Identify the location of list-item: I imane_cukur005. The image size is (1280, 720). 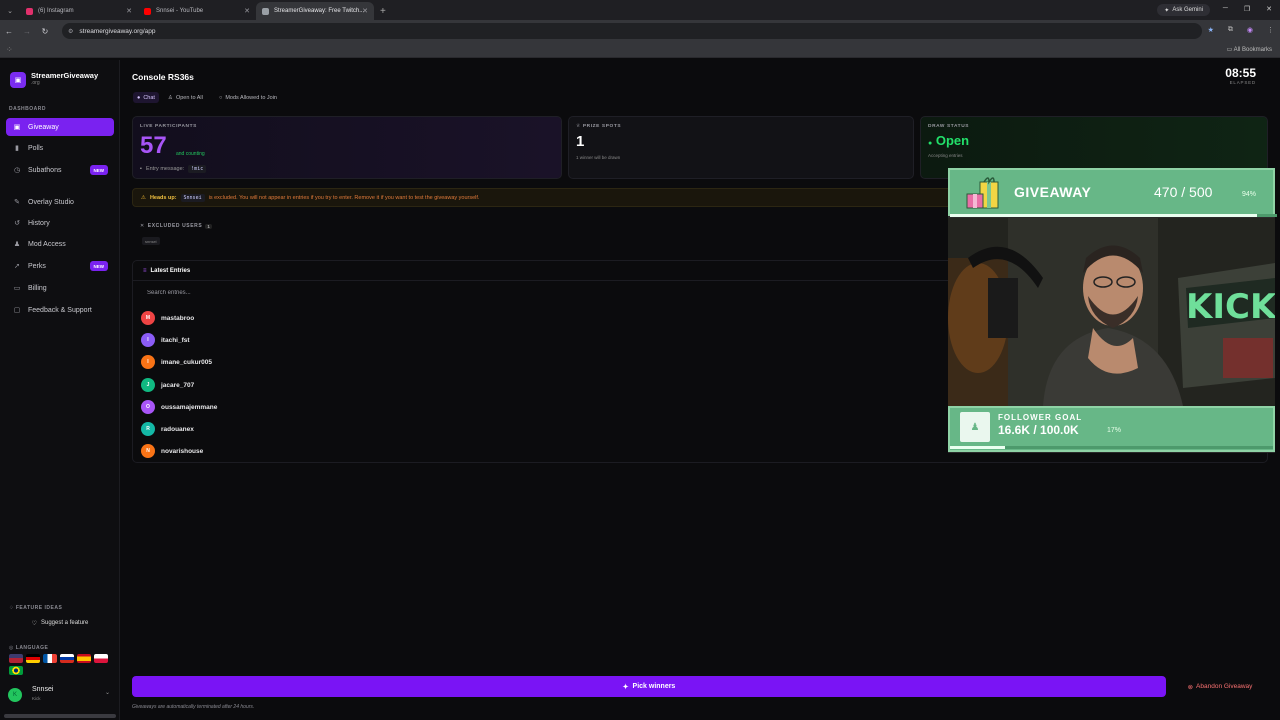
(541, 362).